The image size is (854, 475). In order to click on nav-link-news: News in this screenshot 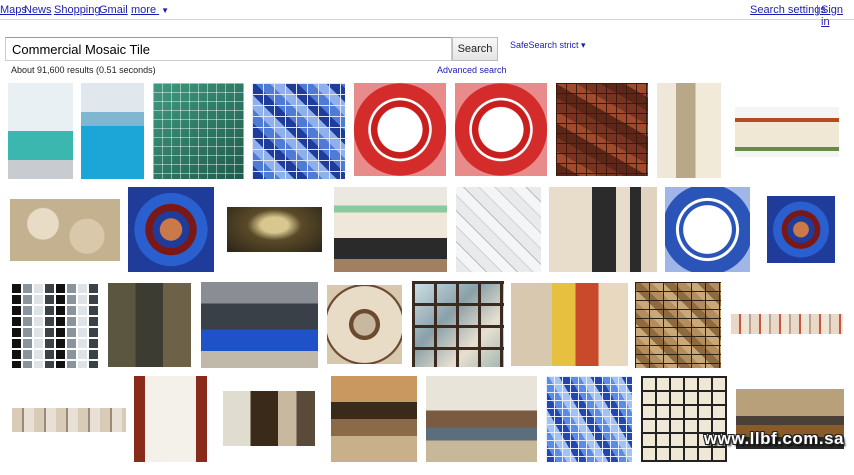, I will do `click(38, 10)`.